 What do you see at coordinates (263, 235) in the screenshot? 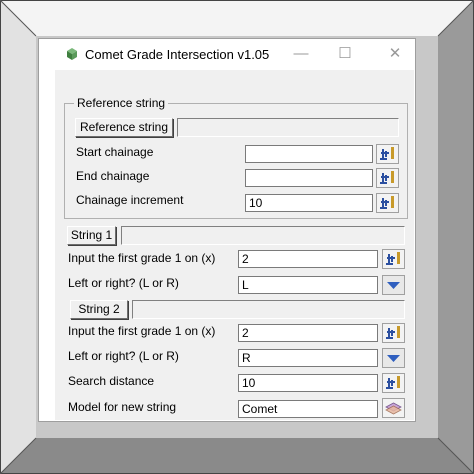
I see `string-1-display` at bounding box center [263, 235].